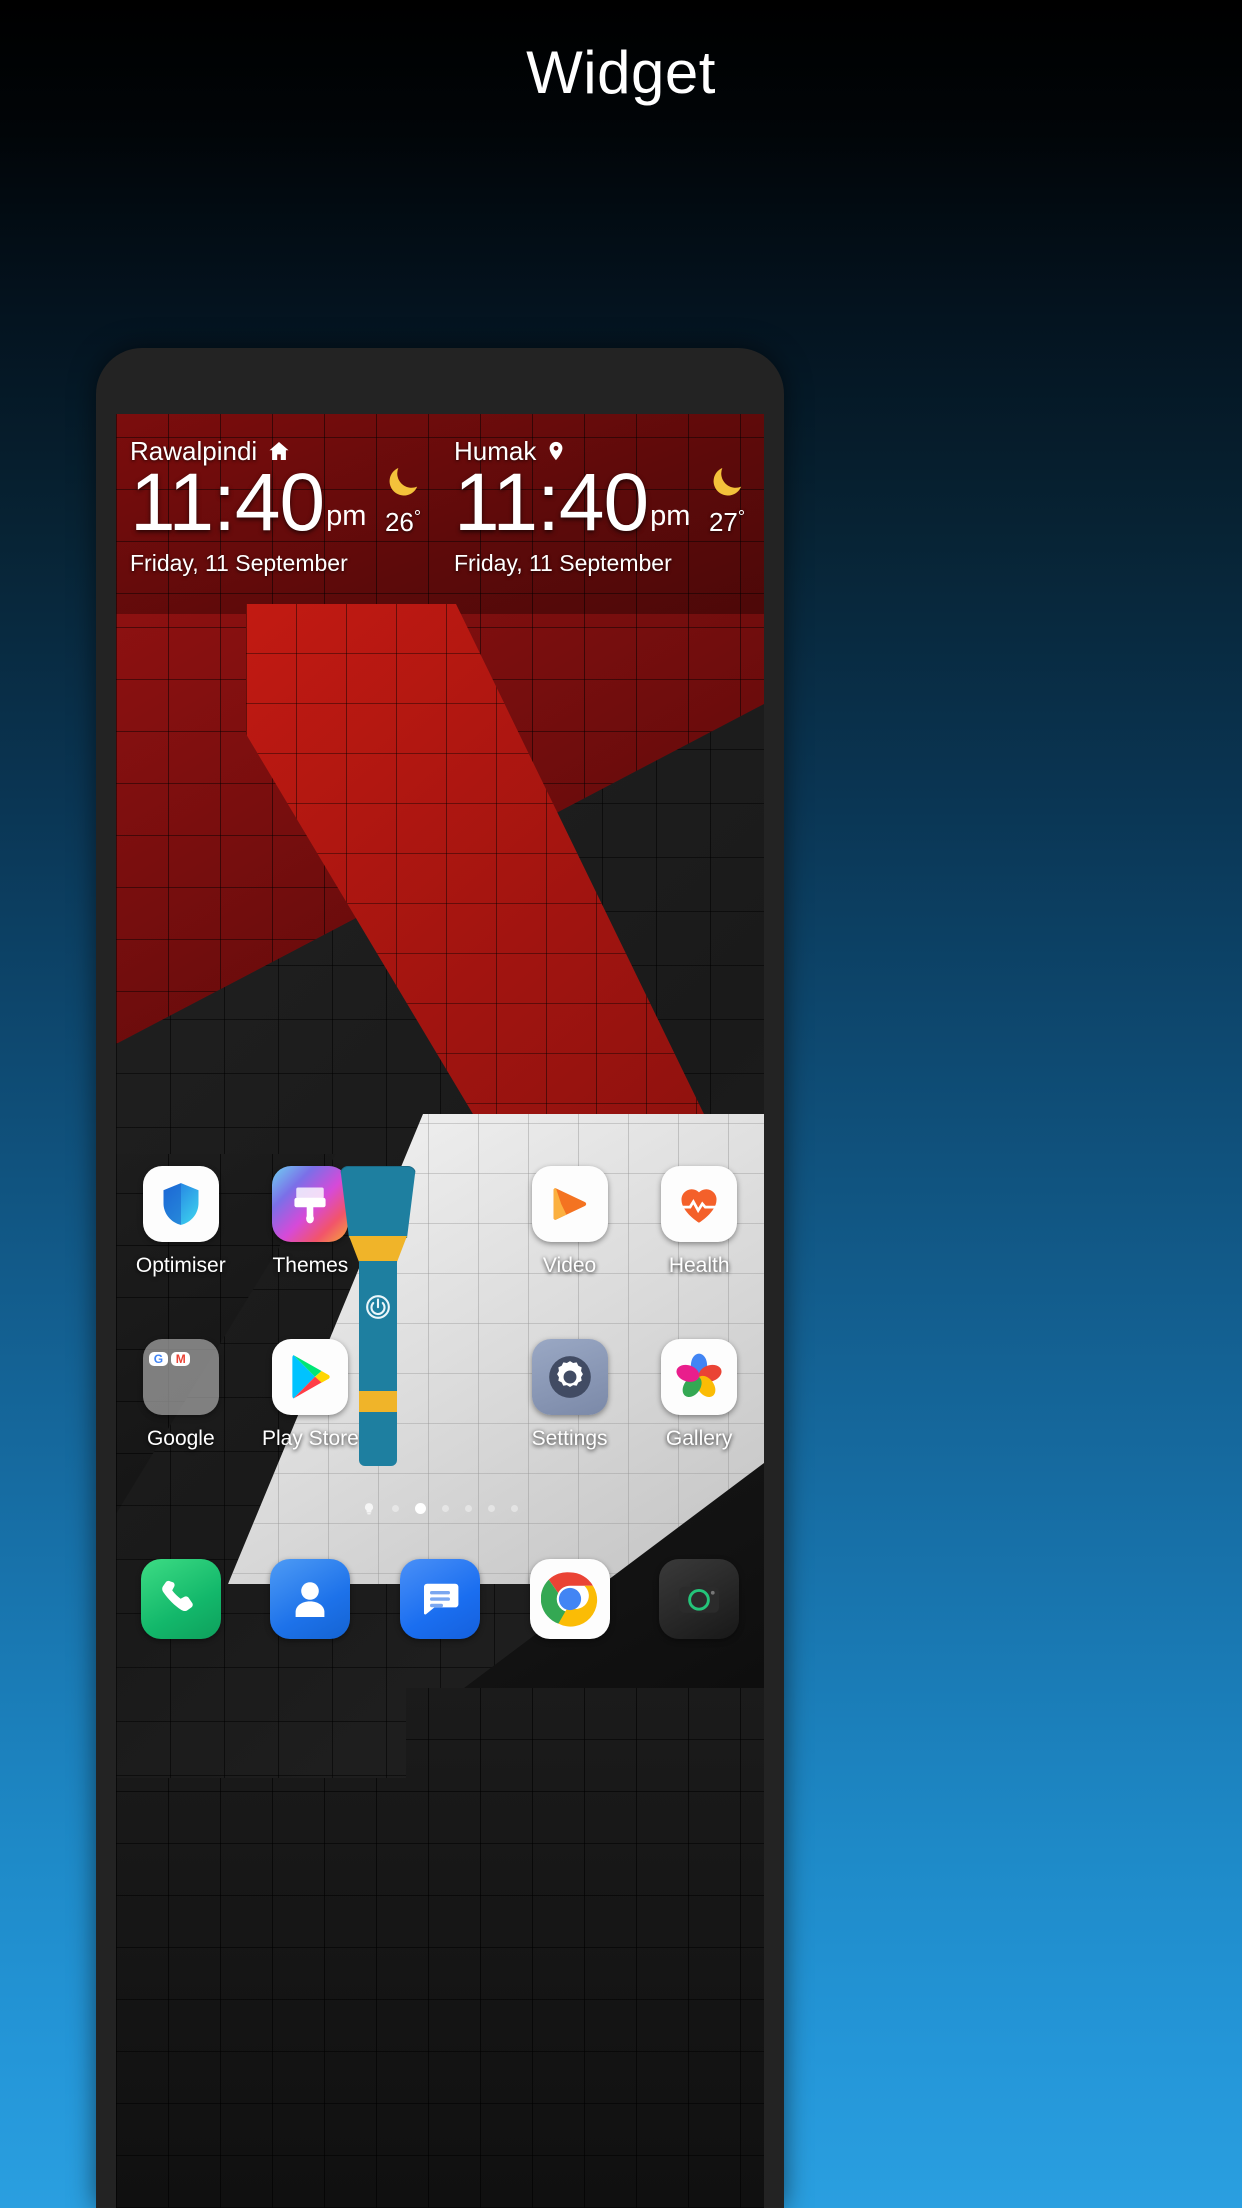 The width and height of the screenshot is (1242, 2208). I want to click on dock-chrome, so click(570, 1599).